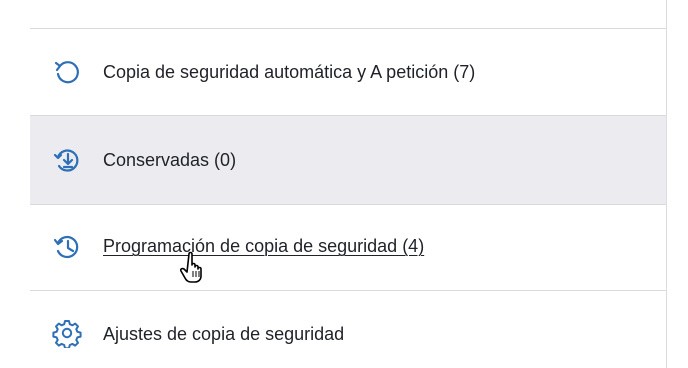 This screenshot has height=368, width=688. I want to click on menu-item-label: Ajustes de copia de seguridad, so click(224, 334).